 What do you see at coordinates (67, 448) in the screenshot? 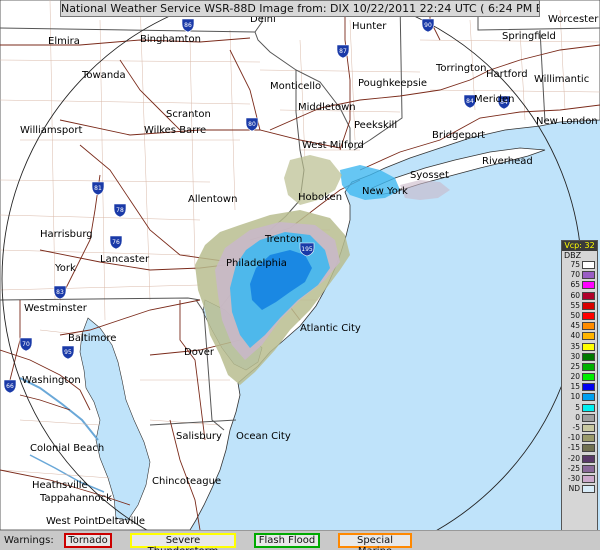
I see `city-label: Colonial Beach` at bounding box center [67, 448].